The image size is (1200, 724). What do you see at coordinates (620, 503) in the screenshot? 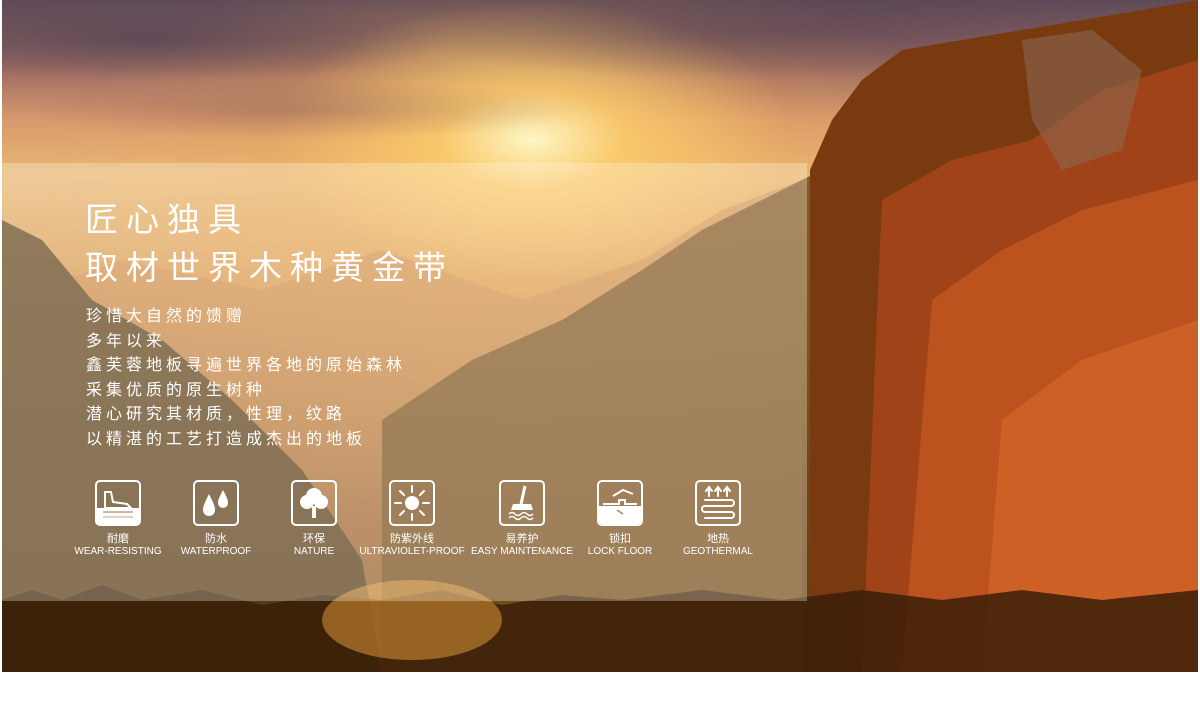
I see `lock-floor-icon` at bounding box center [620, 503].